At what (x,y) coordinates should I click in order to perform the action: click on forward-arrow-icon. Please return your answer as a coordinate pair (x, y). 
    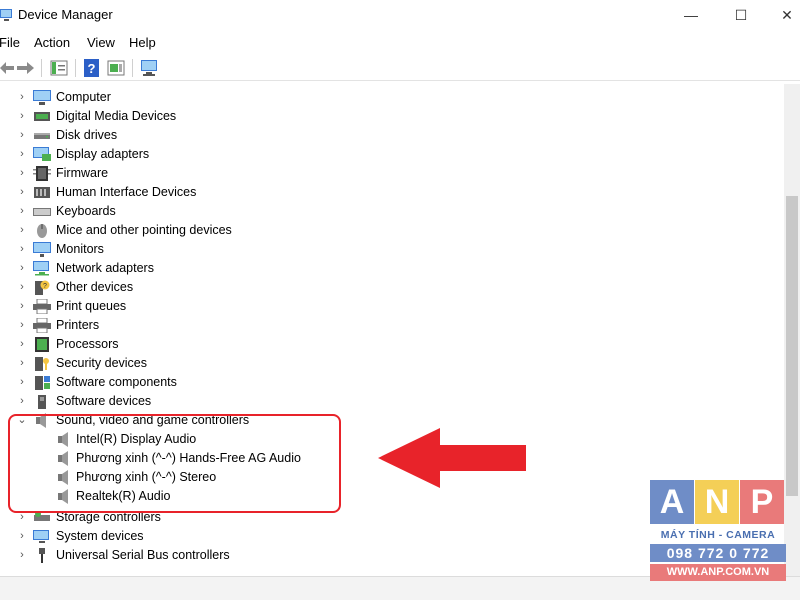
    Looking at the image, I should click on (26, 68).